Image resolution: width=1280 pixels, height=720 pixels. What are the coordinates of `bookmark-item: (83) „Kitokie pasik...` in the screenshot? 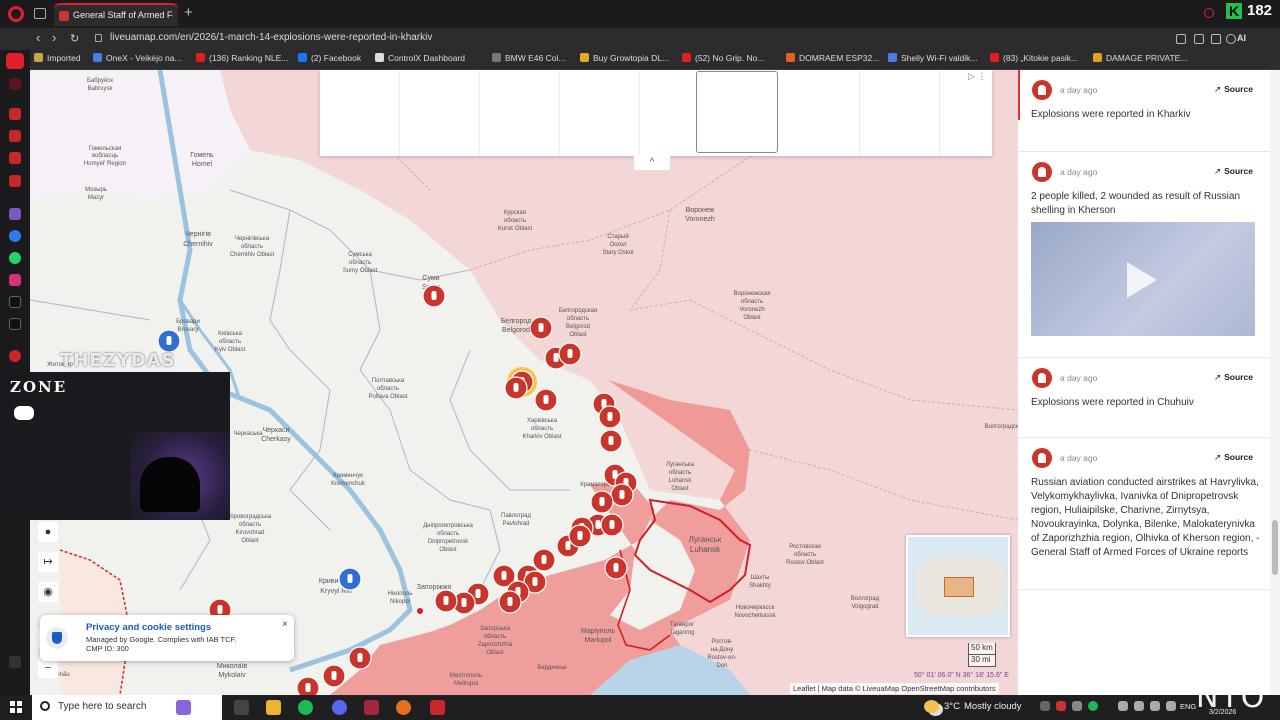 It's located at (1034, 58).